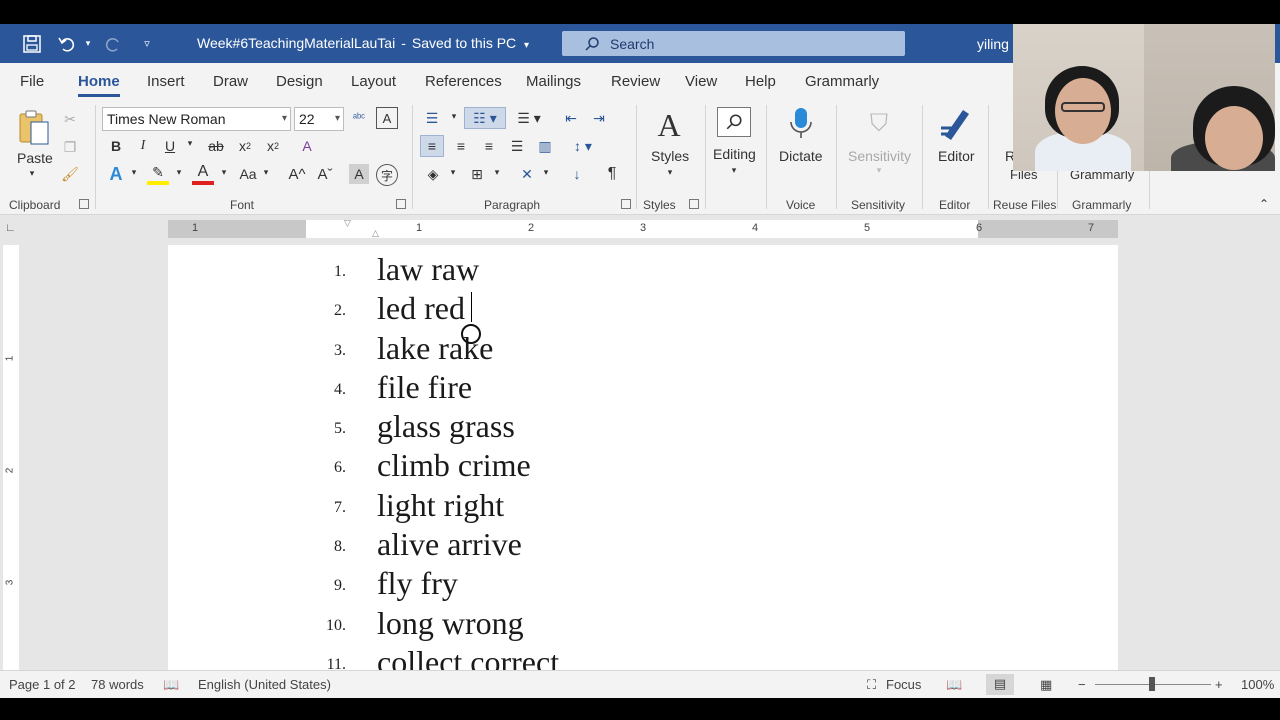 The width and height of the screenshot is (1280, 720). I want to click on customize-toolbar-icon: ▿, so click(147, 43).